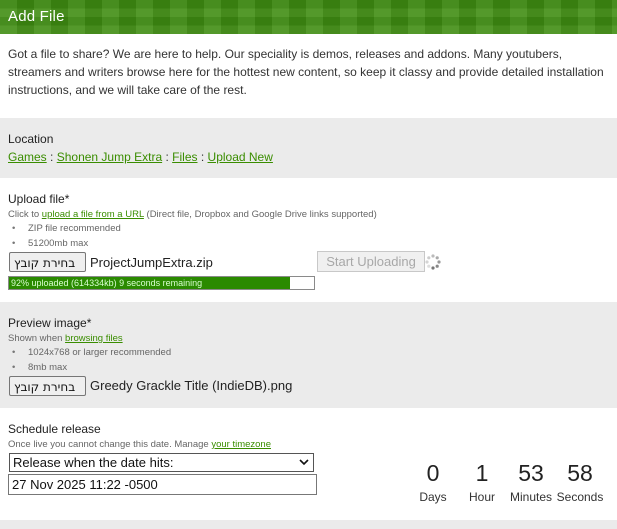  What do you see at coordinates (50, 323) in the screenshot?
I see `preview-title: Preview image*` at bounding box center [50, 323].